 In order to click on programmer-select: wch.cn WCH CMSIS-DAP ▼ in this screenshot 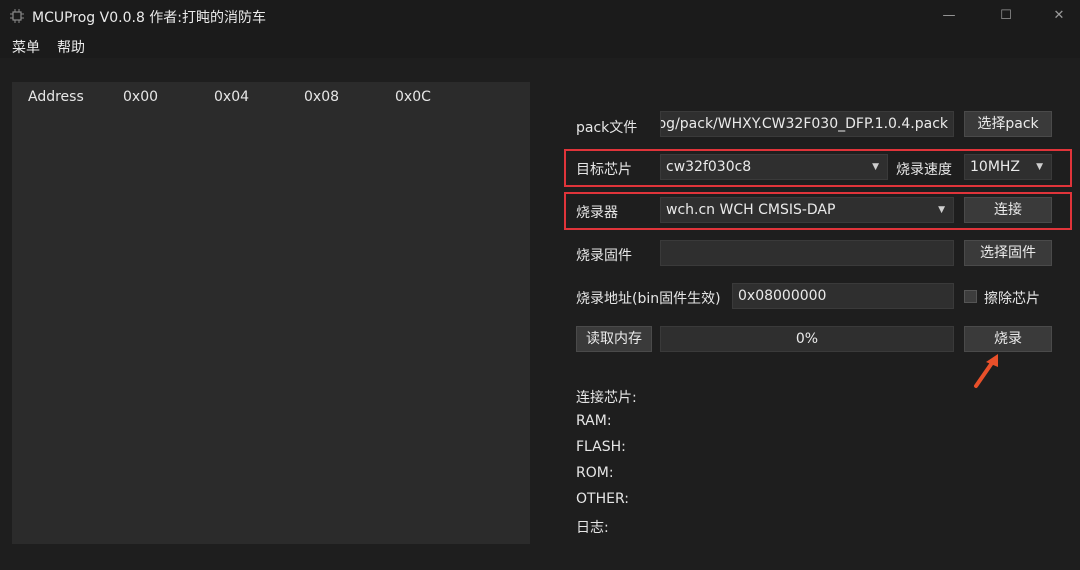, I will do `click(807, 210)`.